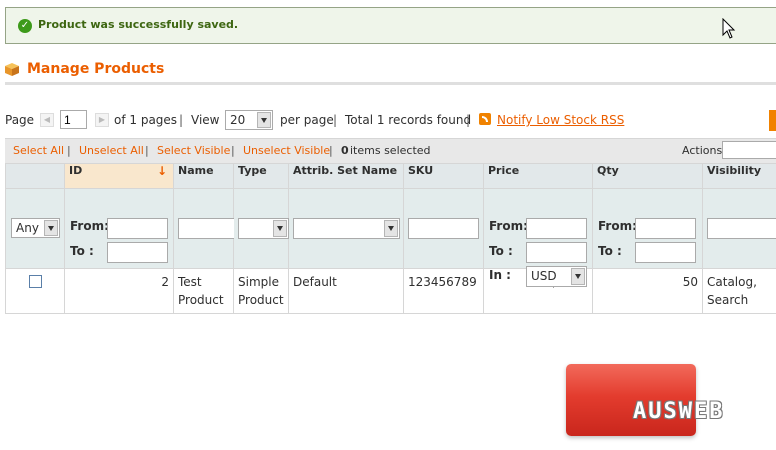  Describe the element at coordinates (193, 150) in the screenshot. I see `select-visible-link: Select Visible` at that location.